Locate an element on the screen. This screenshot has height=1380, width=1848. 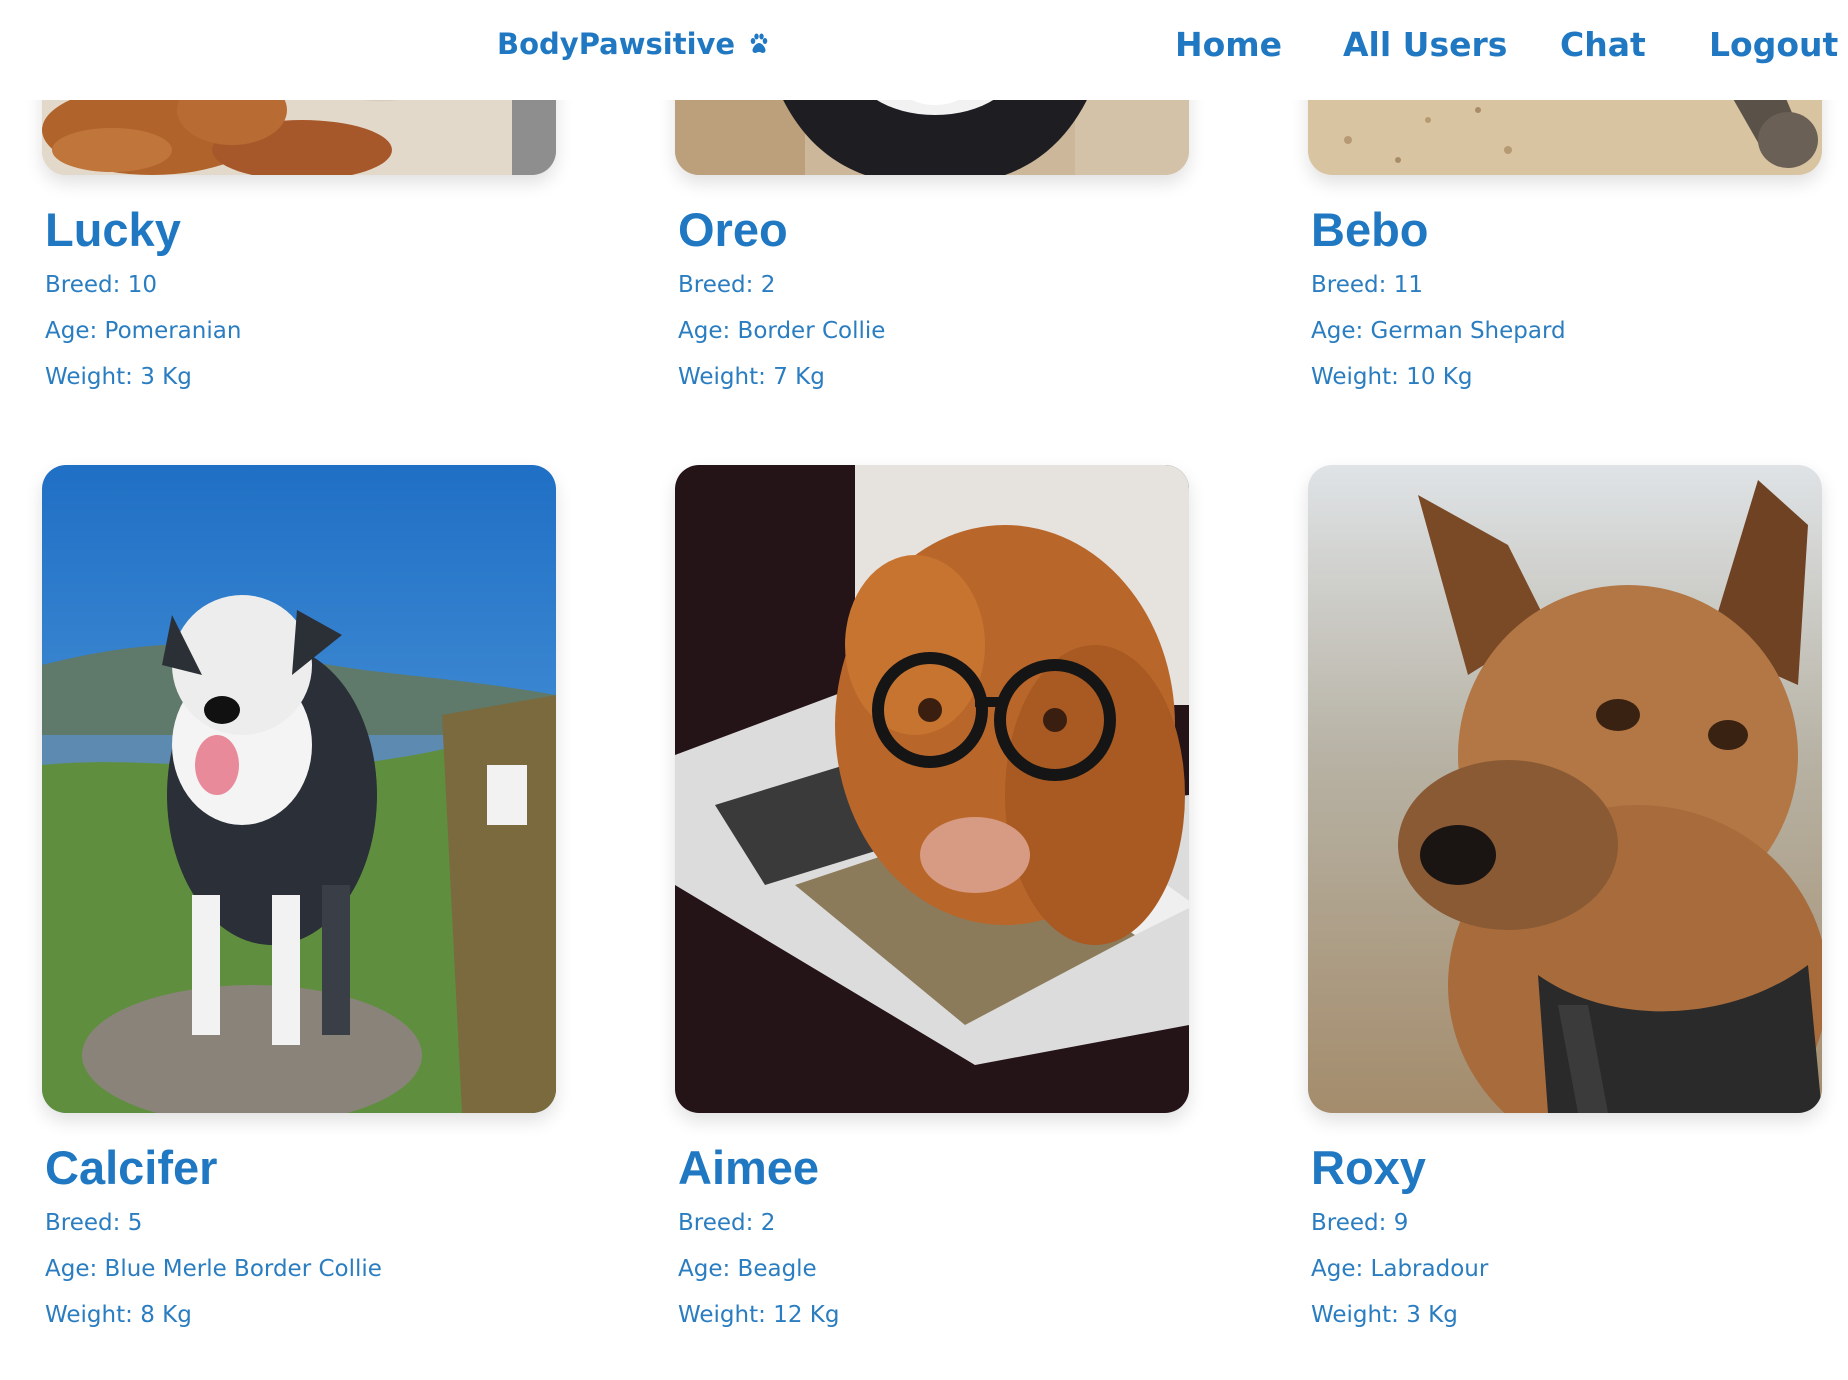
dog-age: Age: Border Collie is located at coordinates (782, 331).